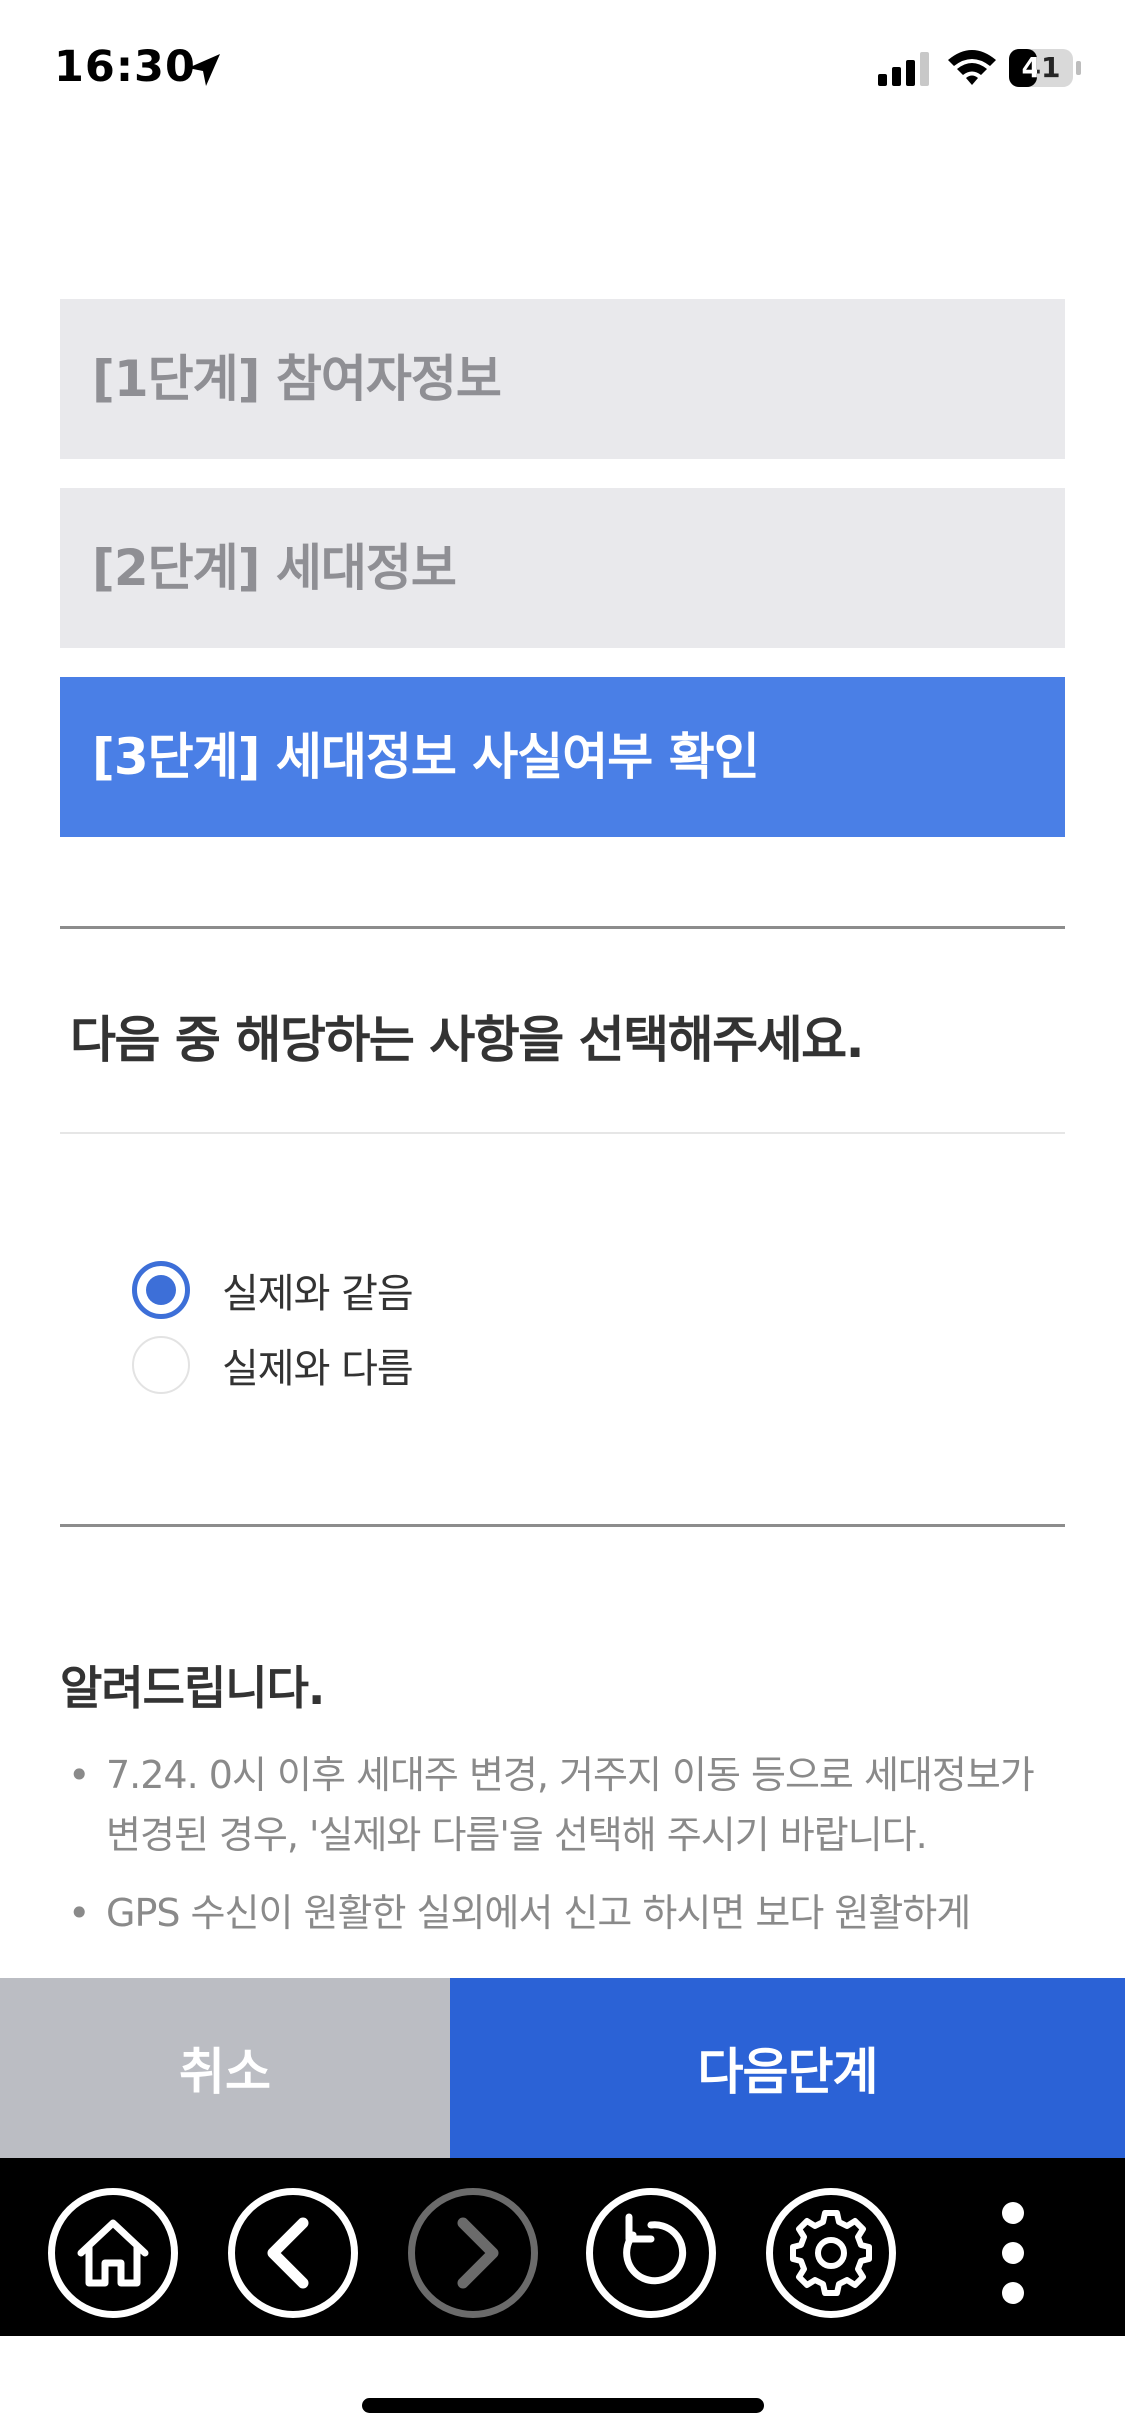 This screenshot has height=2436, width=1125. Describe the element at coordinates (562, 1525) in the screenshot. I see `options-divider` at that location.